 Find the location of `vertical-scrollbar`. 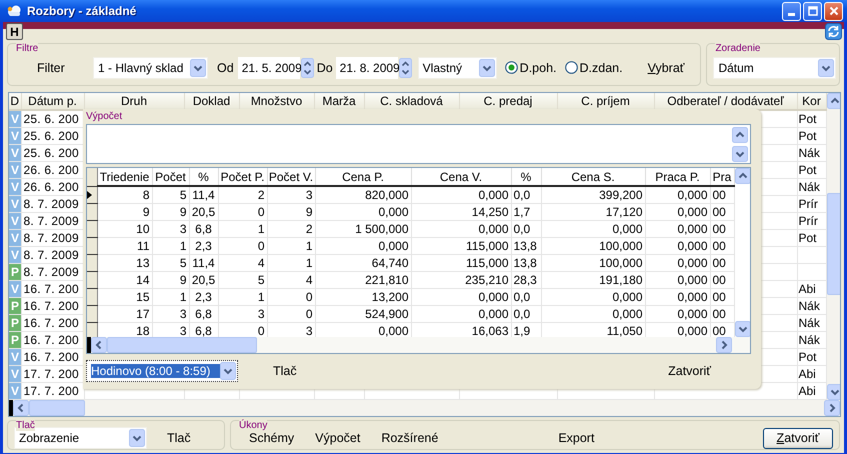

vertical-scrollbar is located at coordinates (833, 246).